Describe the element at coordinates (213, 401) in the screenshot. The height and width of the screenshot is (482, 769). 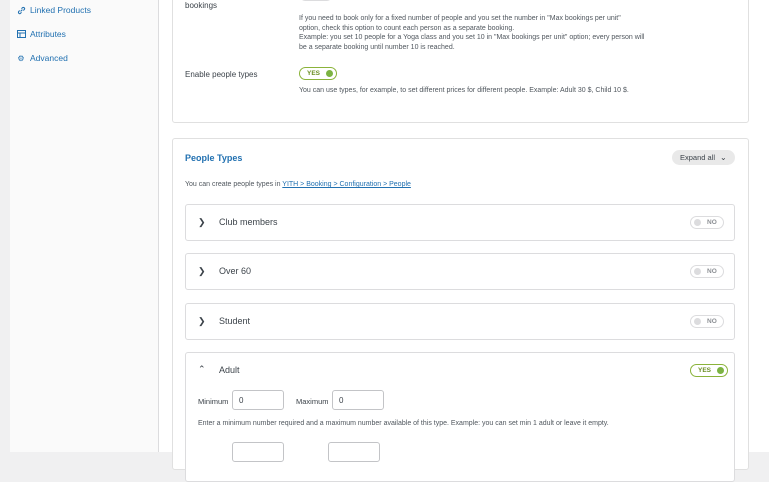
I see `minimum-label: Minimum` at that location.